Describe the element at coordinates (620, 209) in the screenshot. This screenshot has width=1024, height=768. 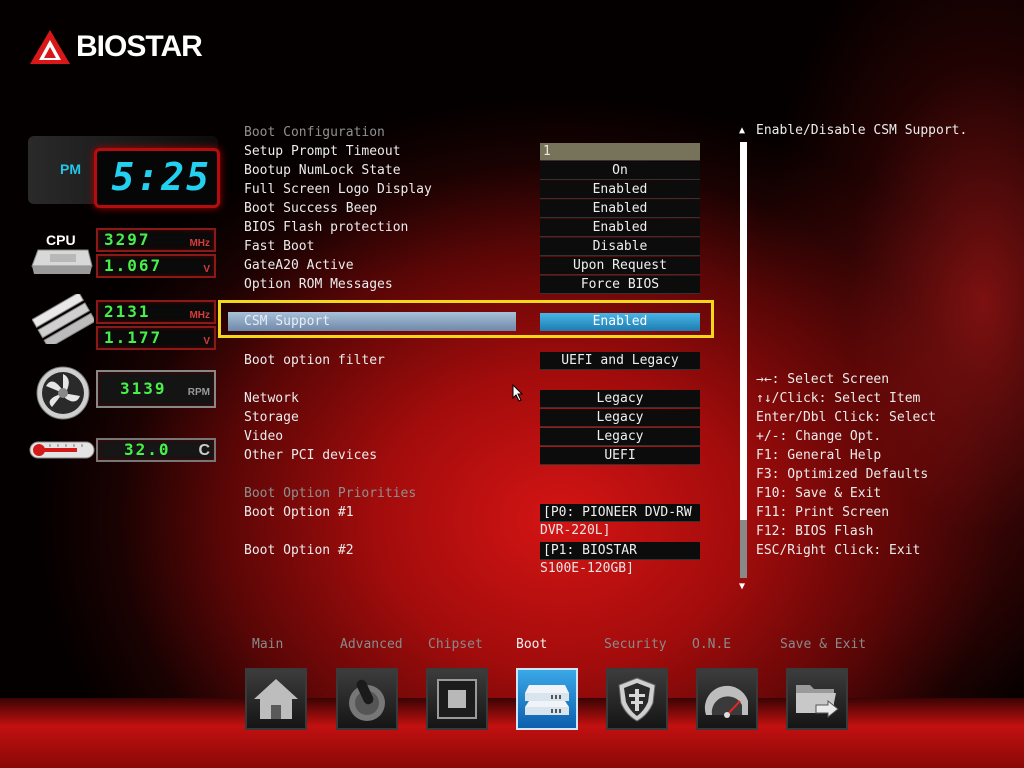
I see `boot-success-beep-value: Enabled` at that location.